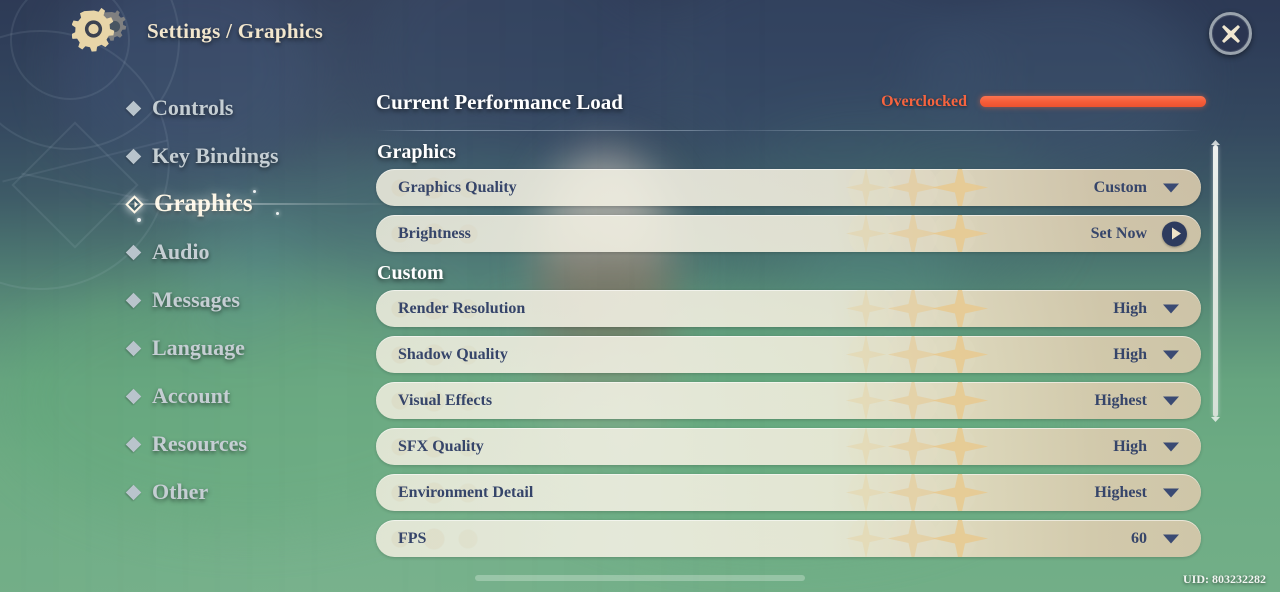 The width and height of the screenshot is (1280, 592). I want to click on sidebar-item-audio: Audio, so click(180, 252).